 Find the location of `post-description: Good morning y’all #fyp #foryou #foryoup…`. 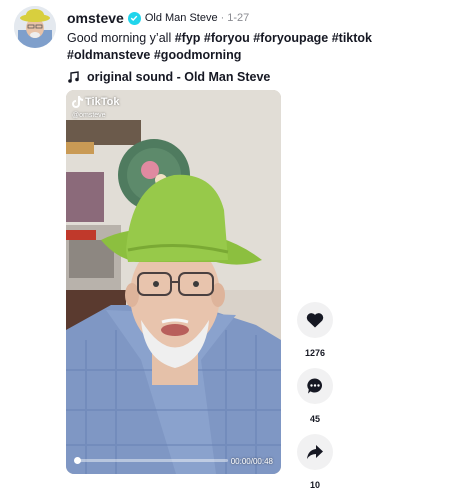

post-description: Good morning y’all #fyp #foryou #foryoup… is located at coordinates (257, 47).